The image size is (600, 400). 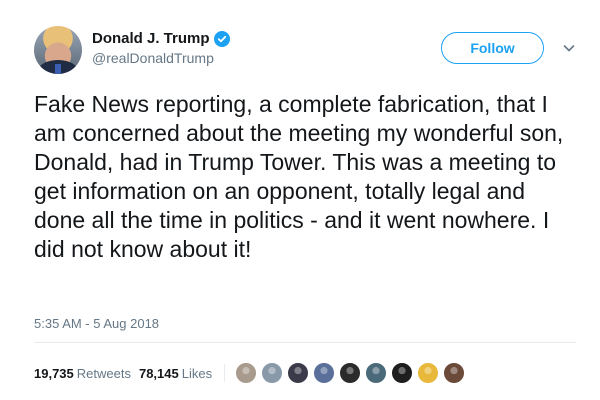 What do you see at coordinates (305, 342) in the screenshot?
I see `divider` at bounding box center [305, 342].